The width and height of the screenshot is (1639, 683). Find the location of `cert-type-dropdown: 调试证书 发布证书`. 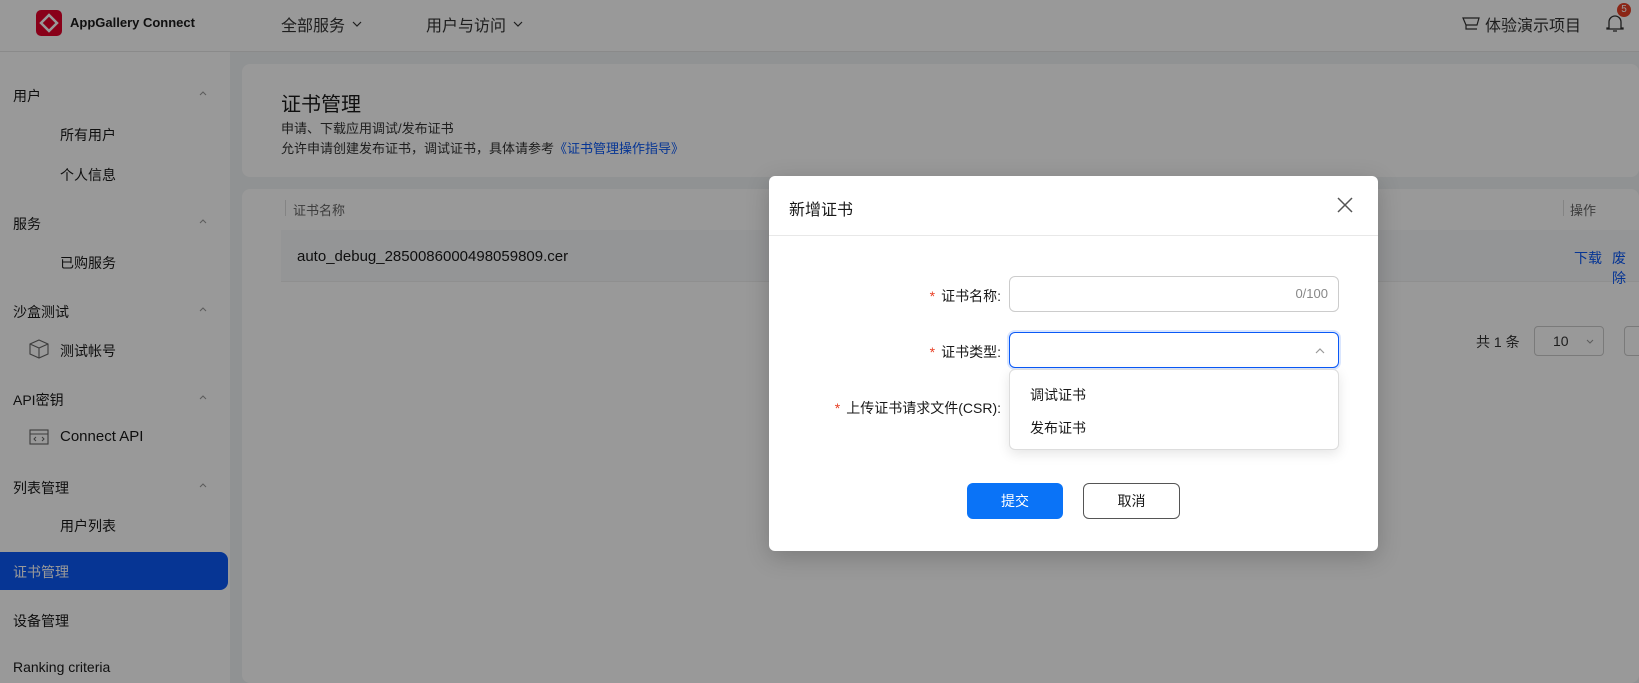

cert-type-dropdown: 调试证书 发布证书 is located at coordinates (1174, 409).